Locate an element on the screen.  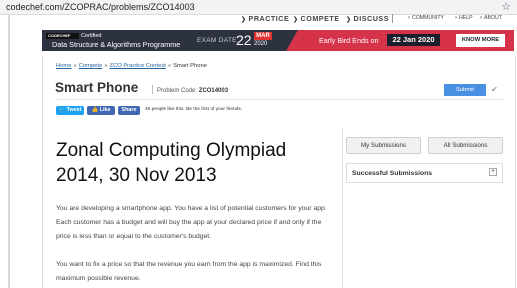
share-button: Share is located at coordinates (129, 110).